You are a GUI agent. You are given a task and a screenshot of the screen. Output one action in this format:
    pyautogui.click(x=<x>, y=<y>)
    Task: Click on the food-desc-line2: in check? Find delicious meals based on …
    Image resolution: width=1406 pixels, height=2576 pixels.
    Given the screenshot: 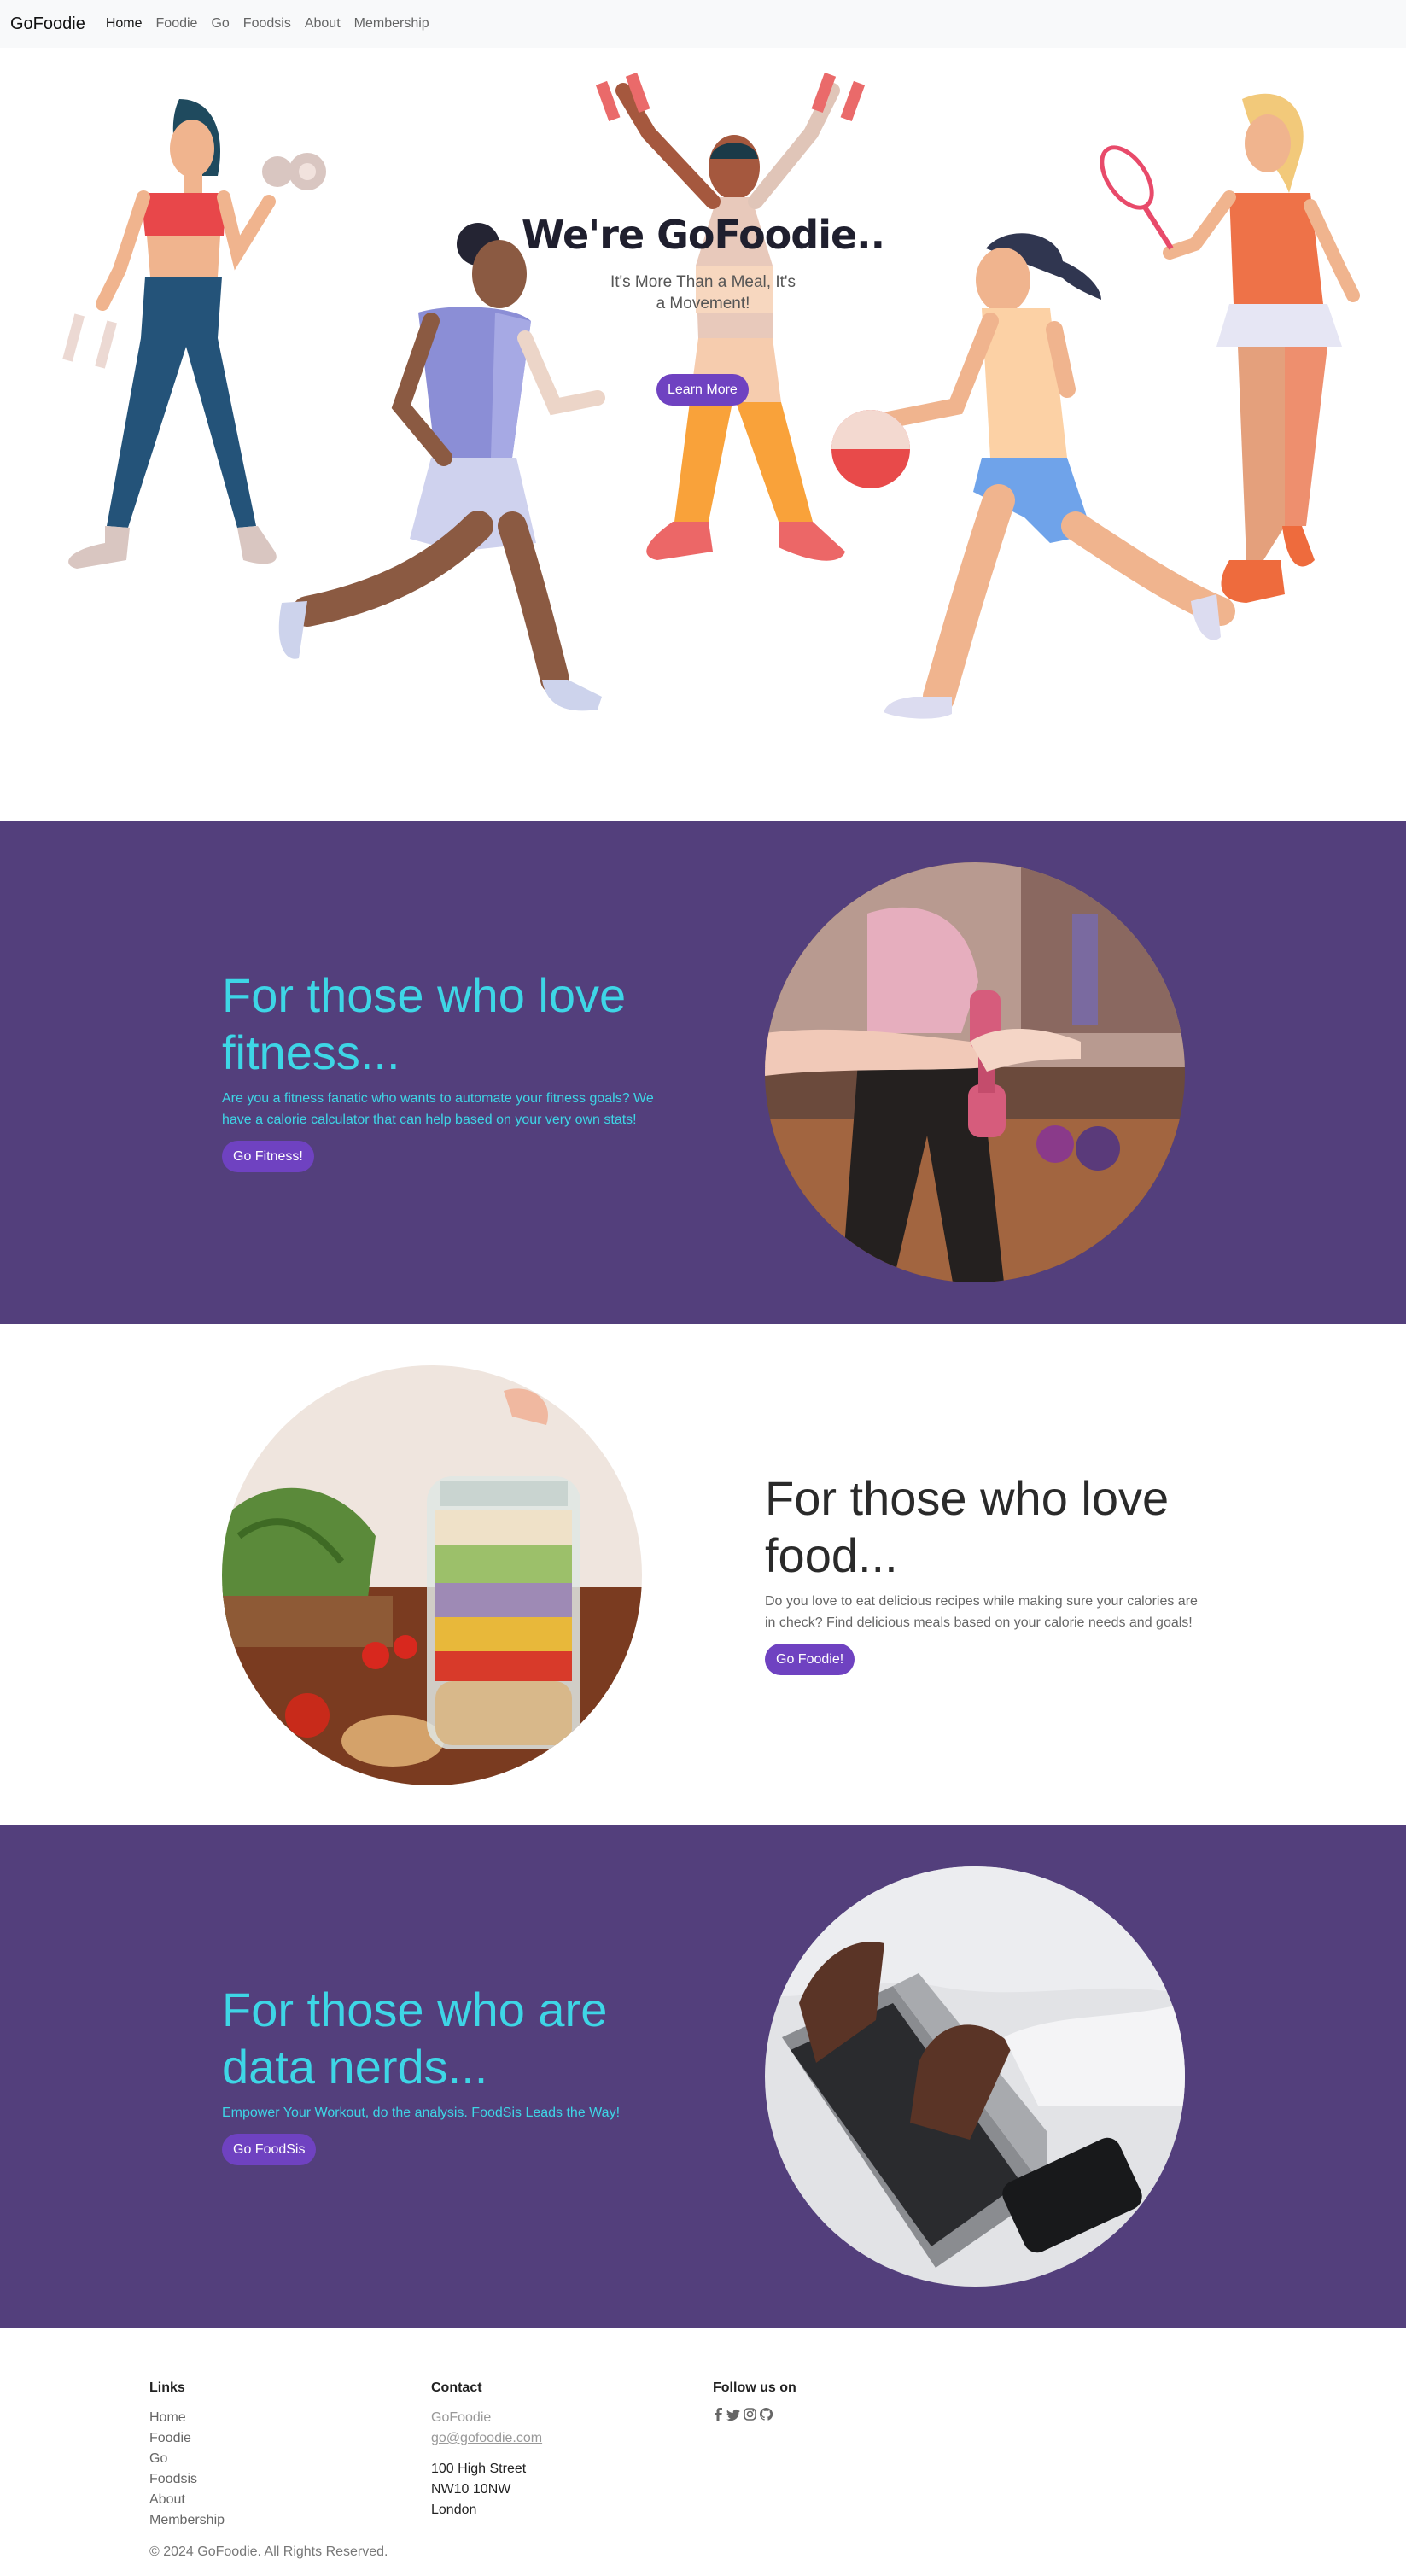 What is the action you would take?
    pyautogui.click(x=979, y=1622)
    